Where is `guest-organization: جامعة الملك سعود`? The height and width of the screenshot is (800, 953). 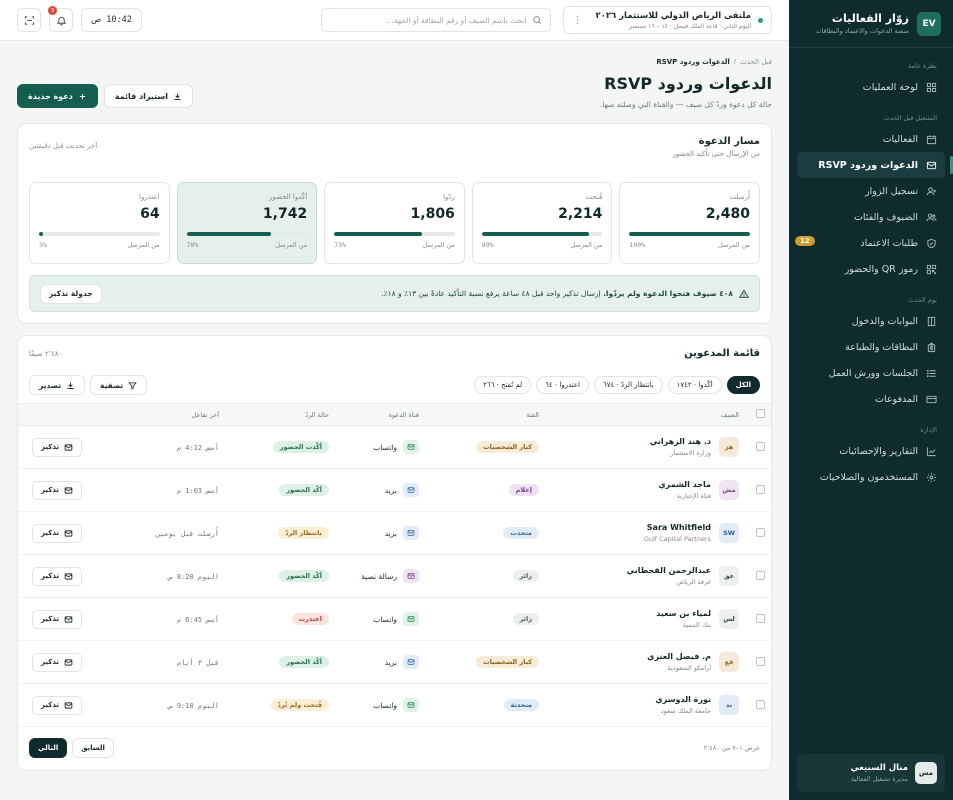 guest-organization: جامعة الملك سعود is located at coordinates (685, 711).